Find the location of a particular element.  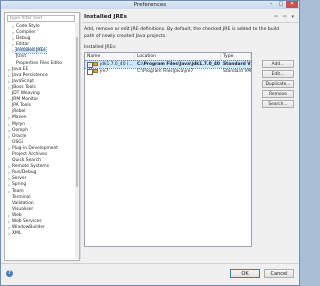

filter-input: type filter text is located at coordinates (41, 18).